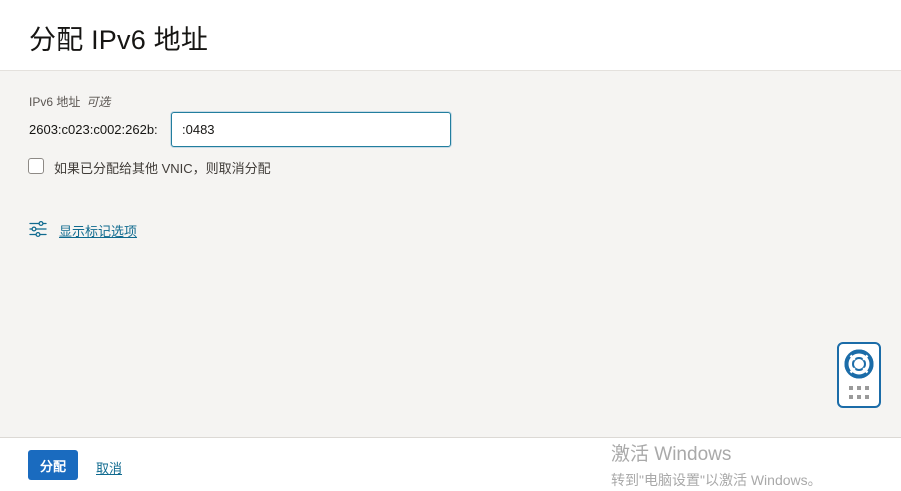 This screenshot has width=901, height=491. Describe the element at coordinates (162, 167) in the screenshot. I see `unassign-checkbox-label: 如果已分配给其他 VNIC，则取消分配` at that location.